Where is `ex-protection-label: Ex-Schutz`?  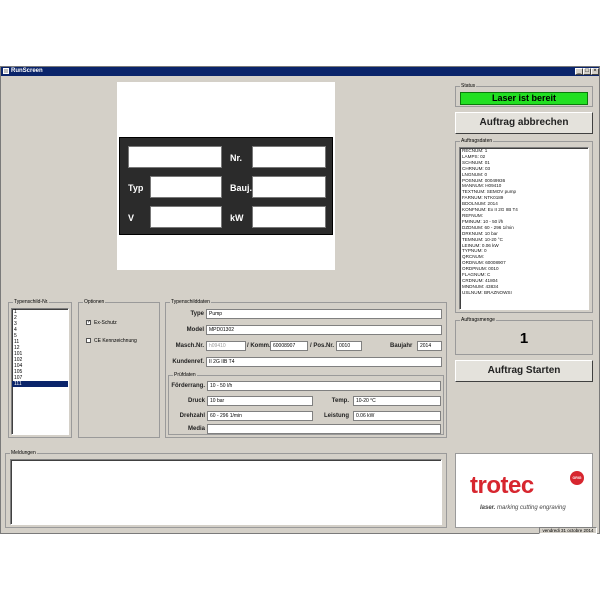
ex-protection-label: Ex-Schutz is located at coordinates (105, 323).